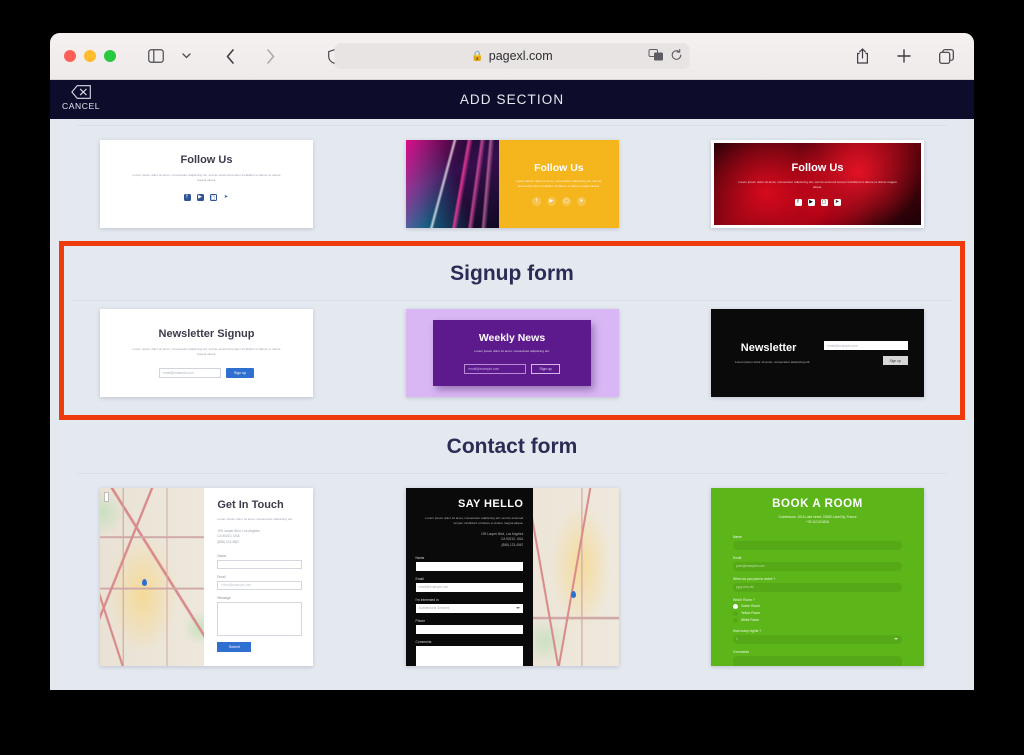 This screenshot has height=755, width=1024. Describe the element at coordinates (234, 646) in the screenshot. I see `submit-button: Submit` at that location.